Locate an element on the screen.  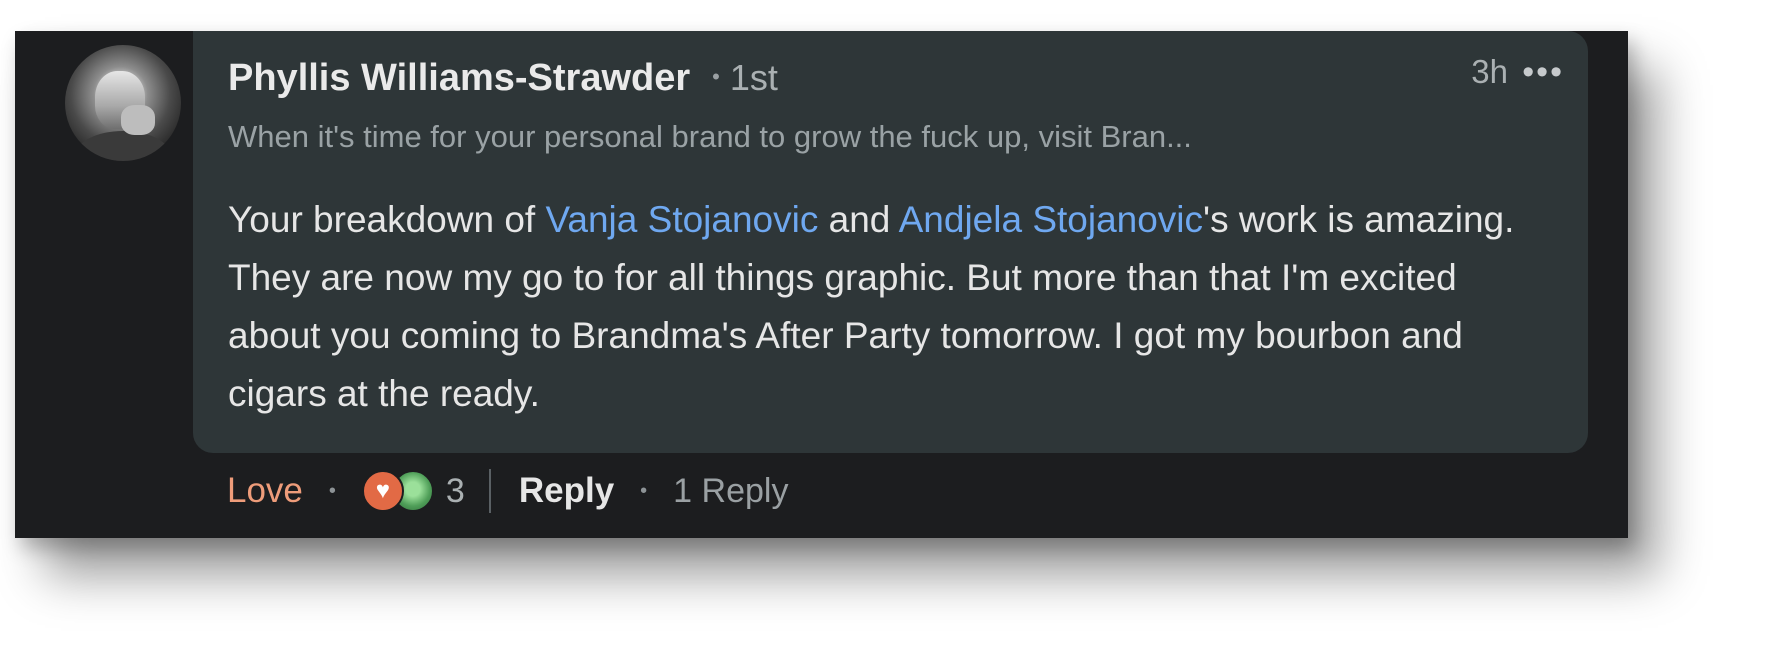
avatar is located at coordinates (123, 103).